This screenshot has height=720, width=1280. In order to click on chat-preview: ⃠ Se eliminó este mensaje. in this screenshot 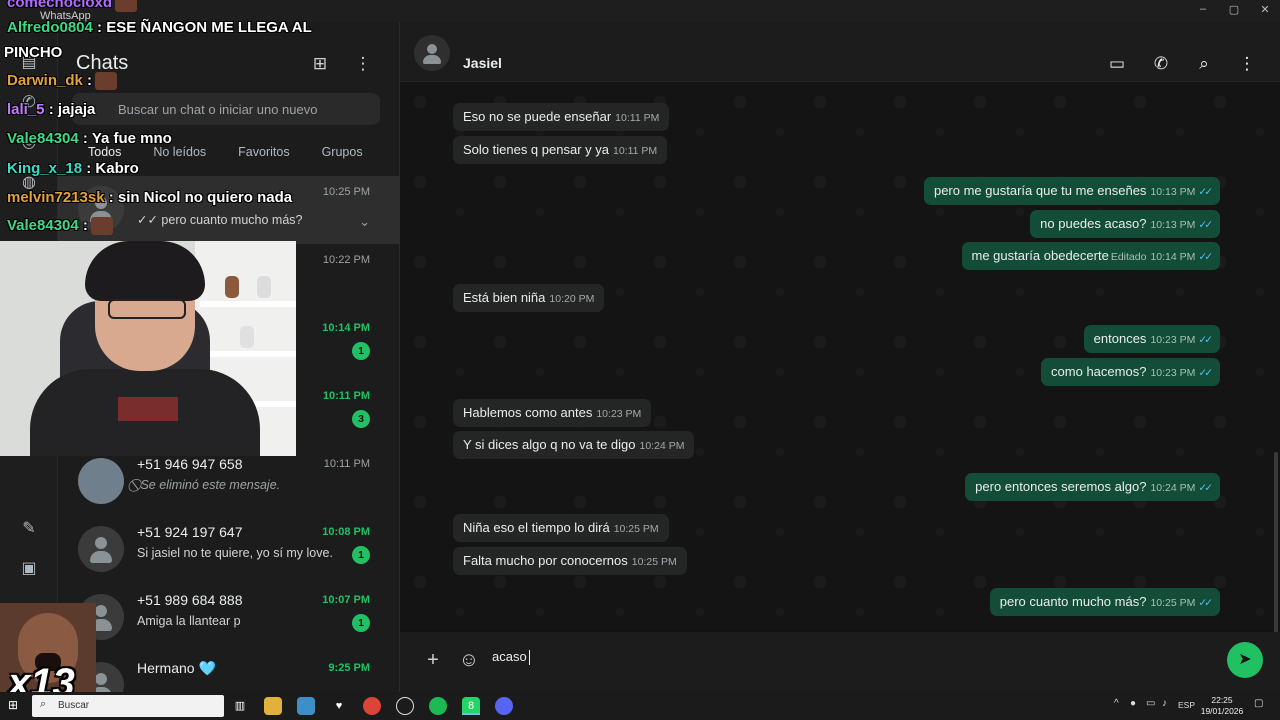, I will do `click(209, 485)`.